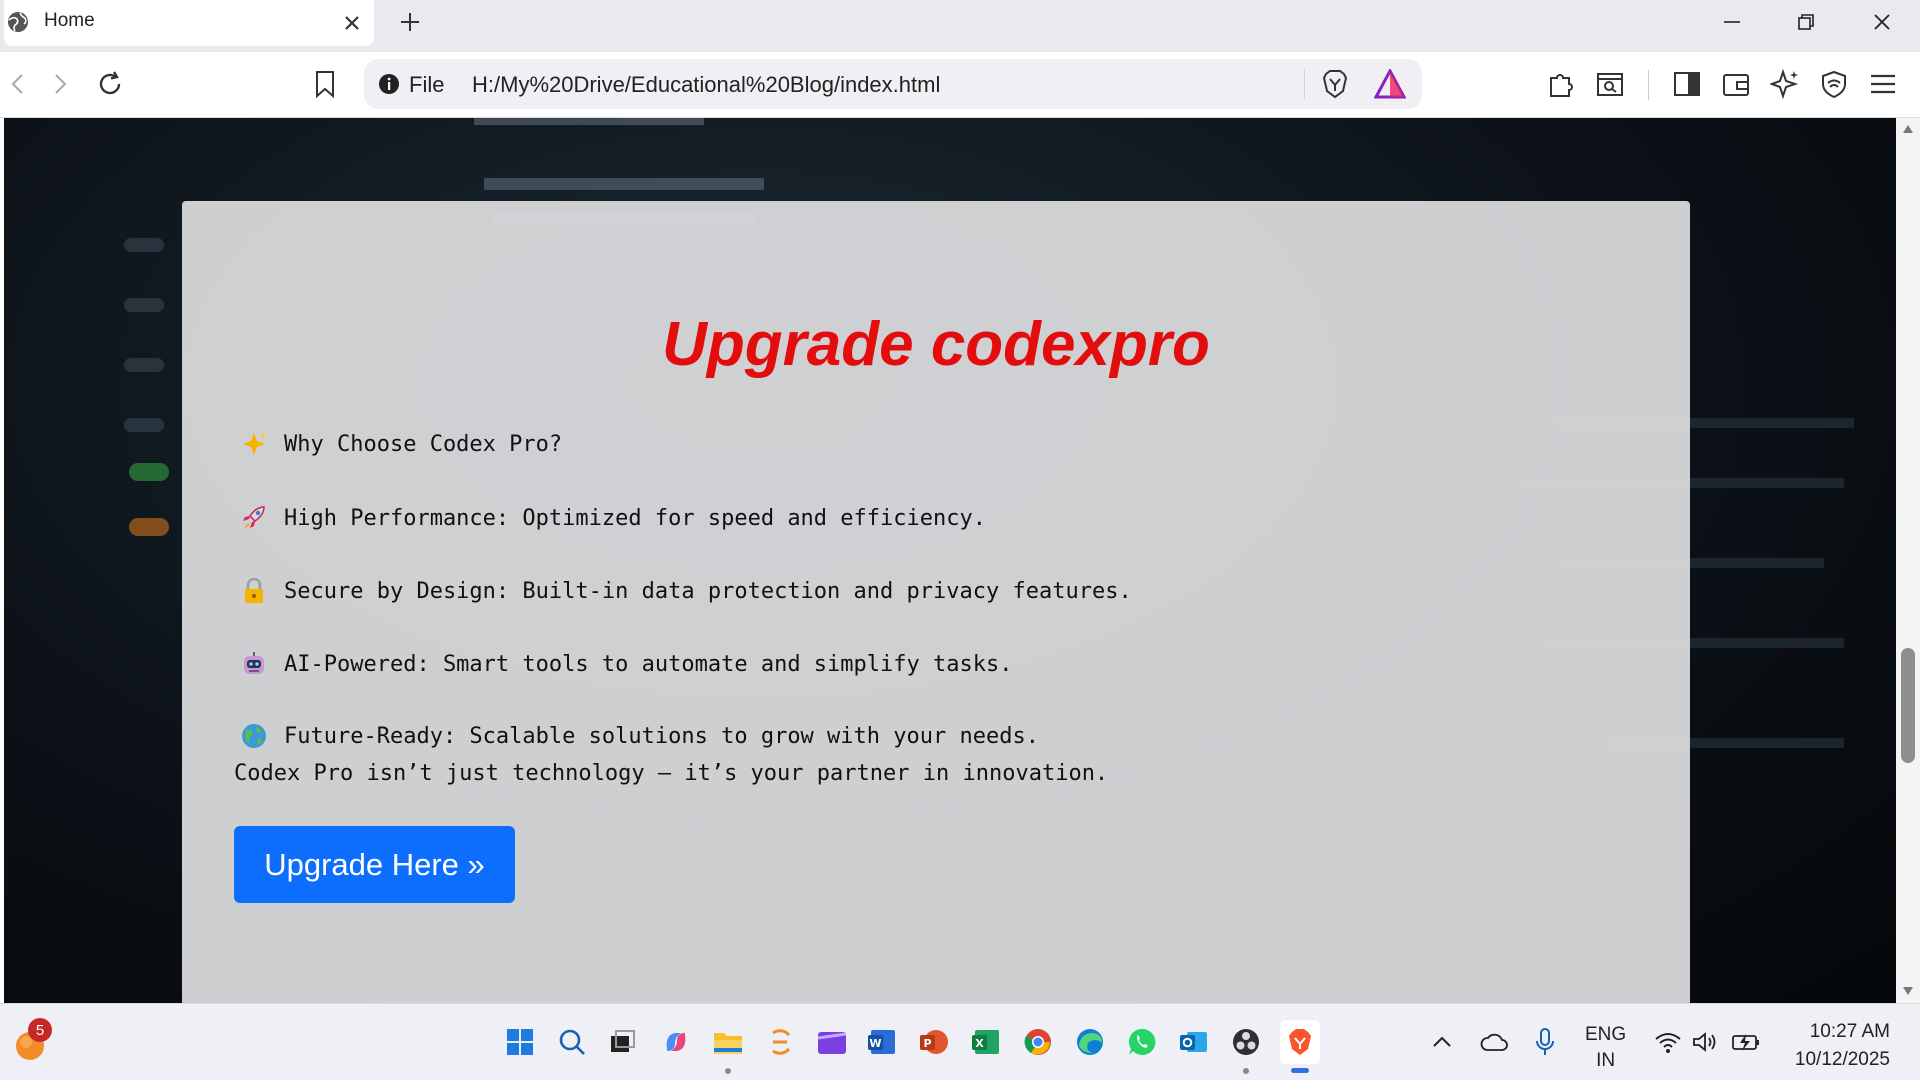 The width and height of the screenshot is (1920, 1080). Describe the element at coordinates (1668, 1042) in the screenshot. I see `wifi-button` at that location.